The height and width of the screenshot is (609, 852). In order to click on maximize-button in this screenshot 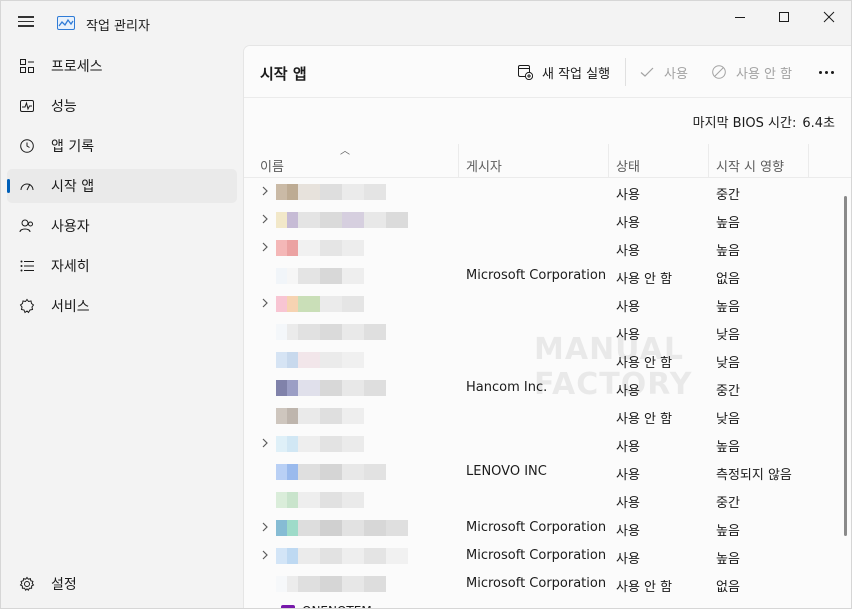, I will do `click(784, 17)`.